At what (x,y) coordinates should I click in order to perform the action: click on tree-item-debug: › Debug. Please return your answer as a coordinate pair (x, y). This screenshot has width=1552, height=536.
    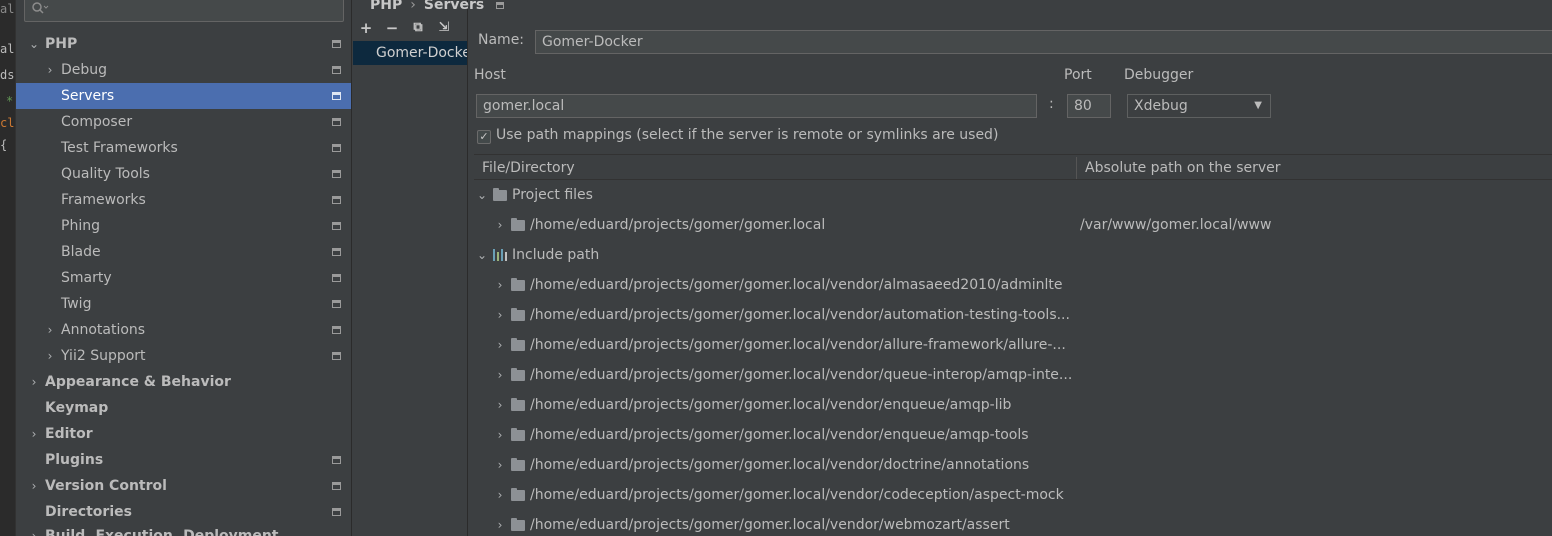
    Looking at the image, I should click on (183, 70).